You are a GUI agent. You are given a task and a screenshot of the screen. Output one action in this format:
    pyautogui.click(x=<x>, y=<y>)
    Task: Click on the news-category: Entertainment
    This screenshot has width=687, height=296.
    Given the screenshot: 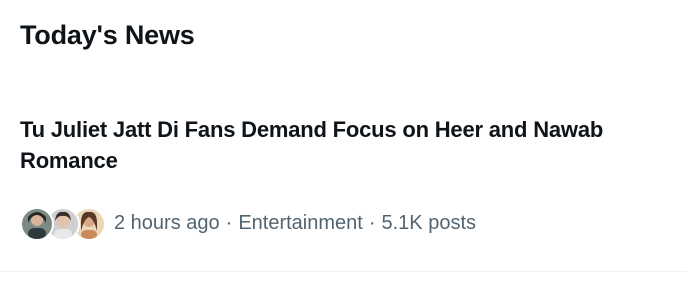 What is the action you would take?
    pyautogui.click(x=300, y=223)
    